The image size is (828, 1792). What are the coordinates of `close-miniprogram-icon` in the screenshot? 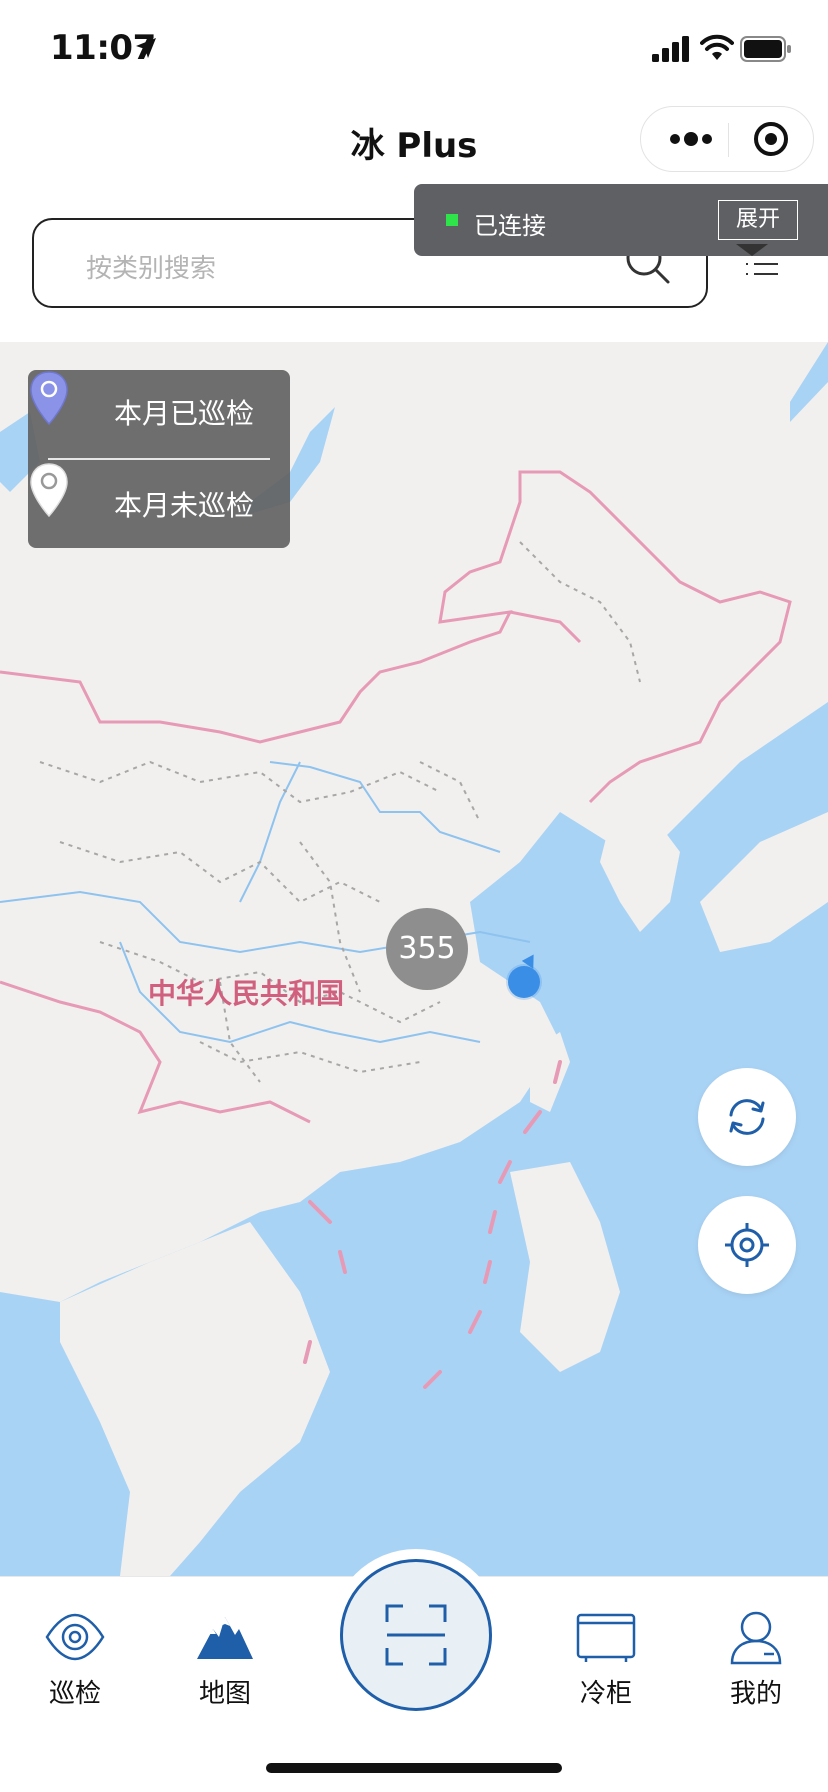 It's located at (771, 139).